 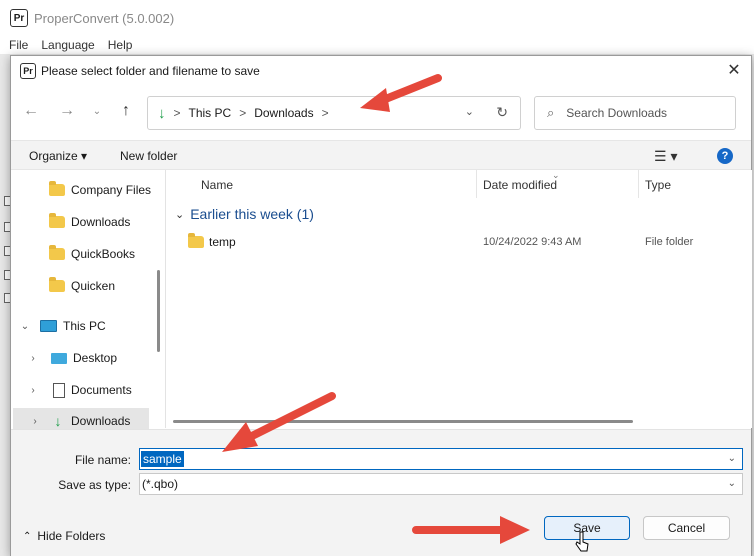 I want to click on cancel-button: Cancel, so click(x=686, y=528).